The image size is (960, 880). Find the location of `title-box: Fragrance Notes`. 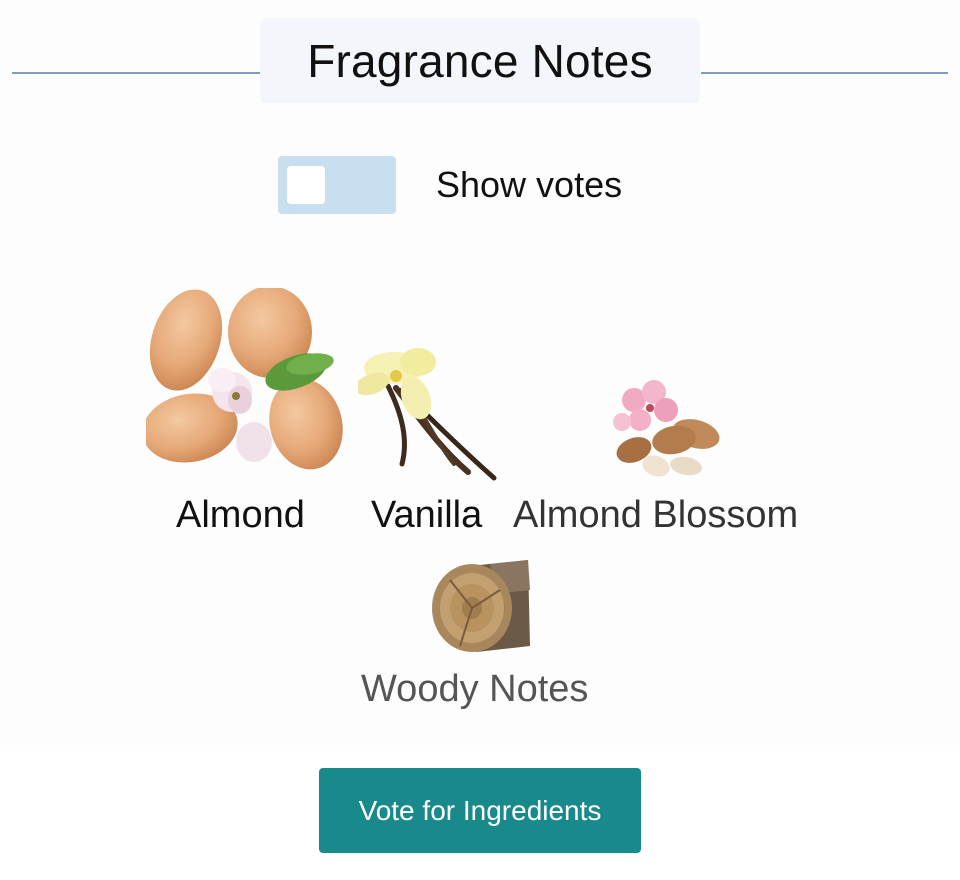

title-box: Fragrance Notes is located at coordinates (480, 60).